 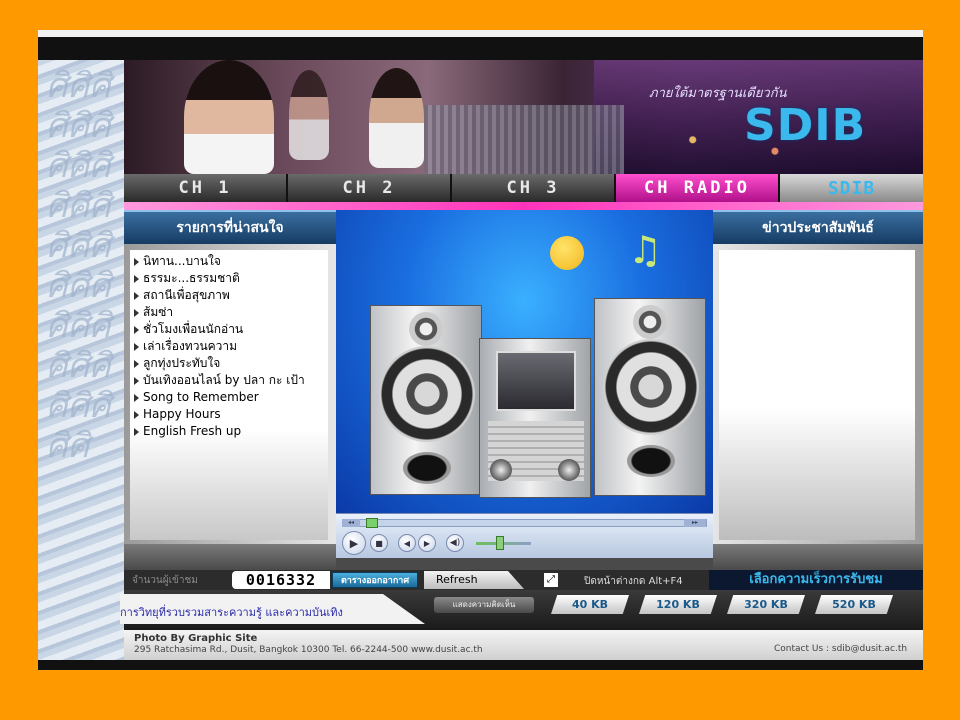 I want to click on news-panel, so click(x=818, y=394).